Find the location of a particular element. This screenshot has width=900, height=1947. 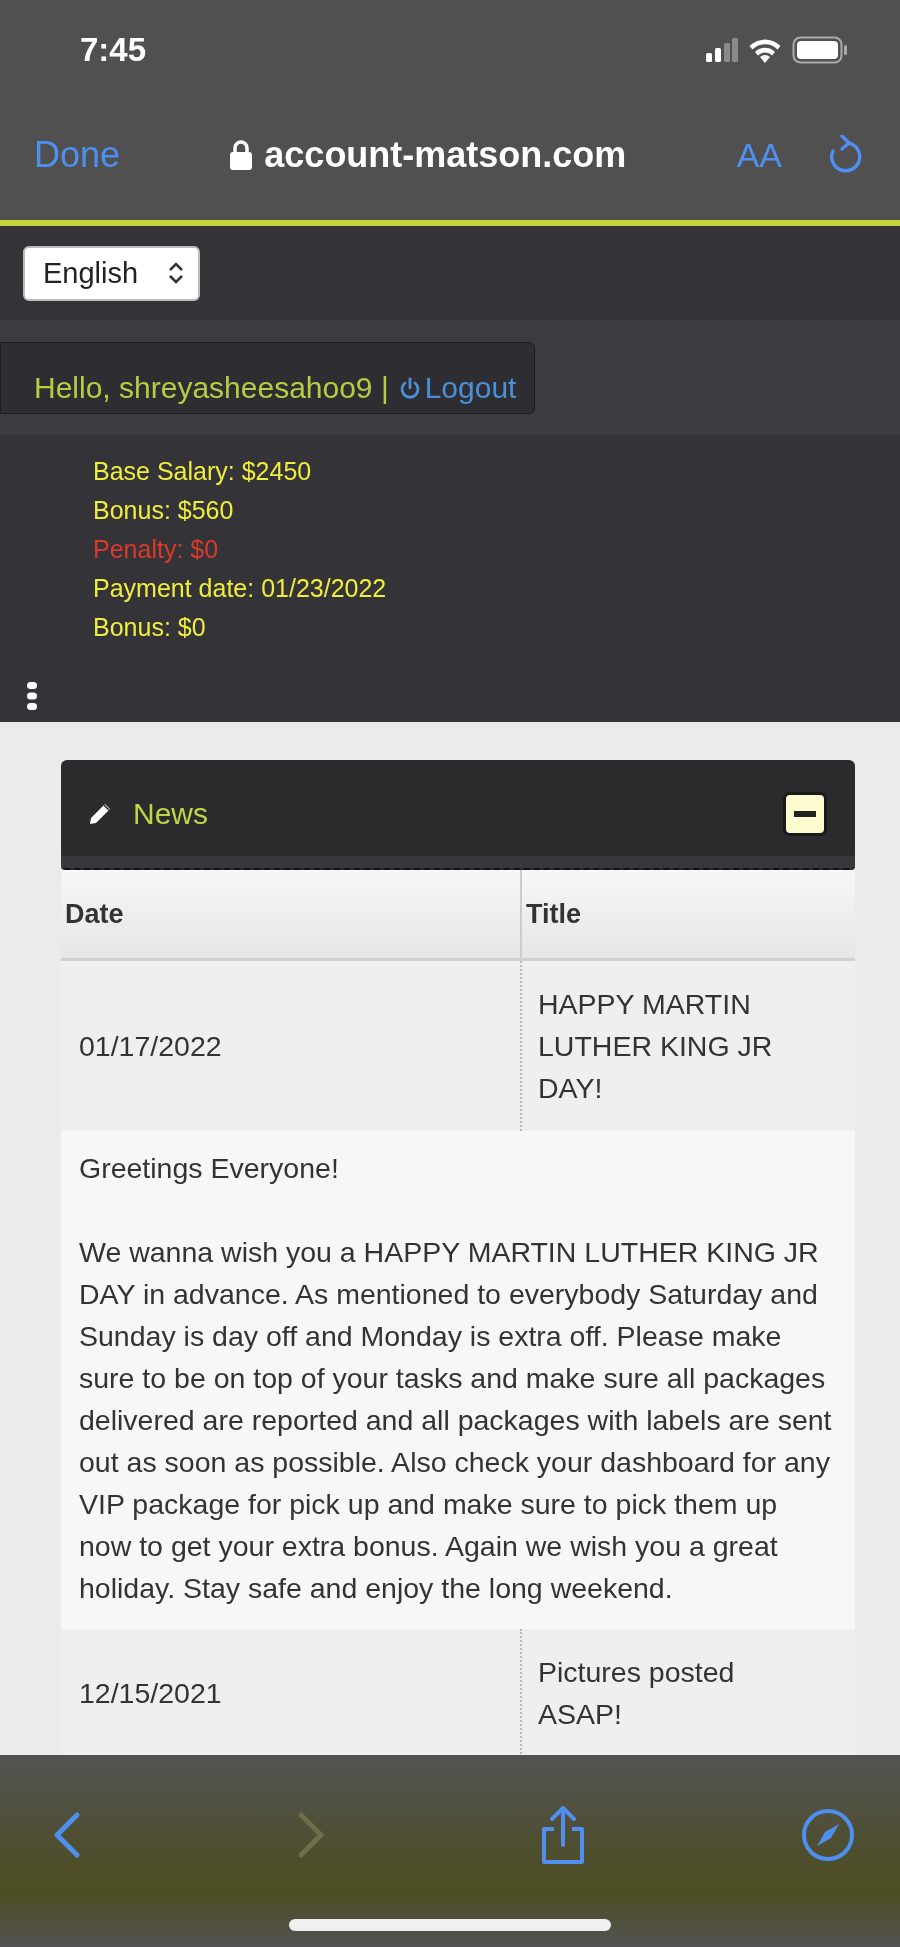

signal-icon is located at coordinates (722, 50).